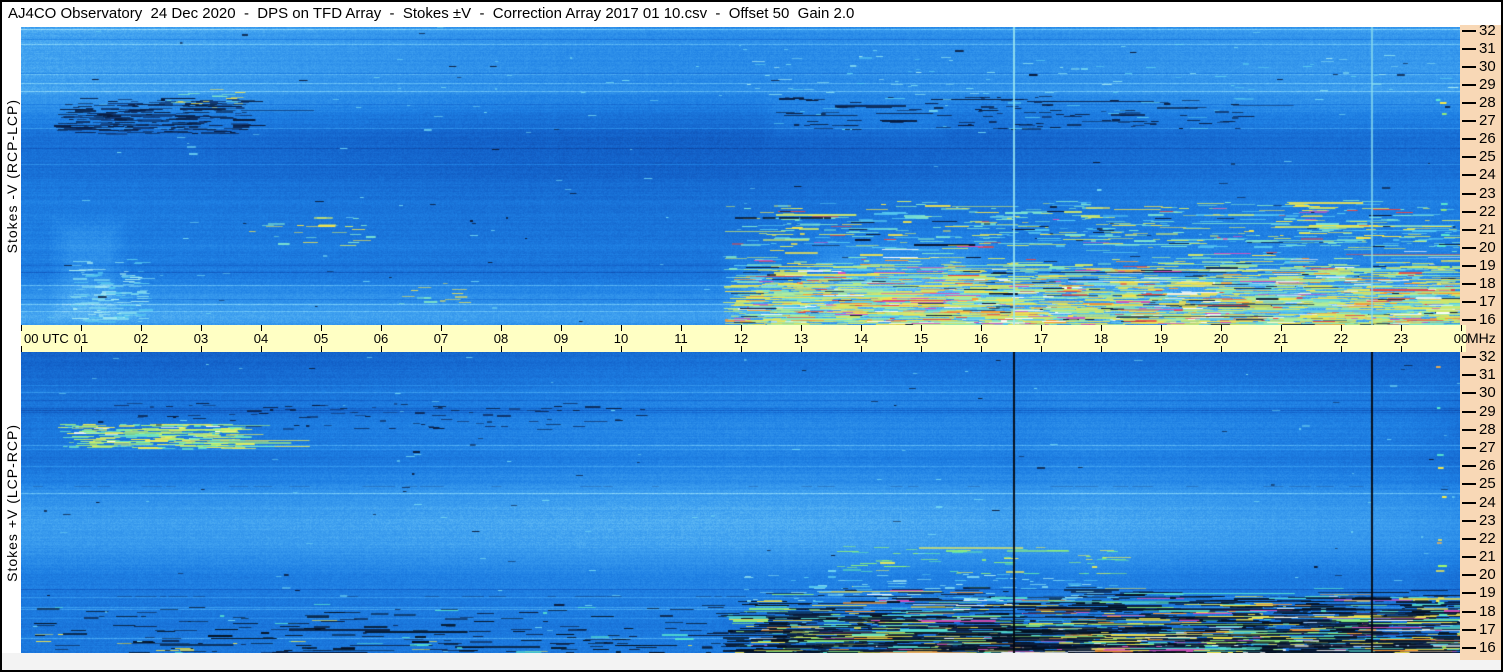 The height and width of the screenshot is (672, 1503). Describe the element at coordinates (1461, 338) in the screenshot. I see `hour-label: 00` at that location.